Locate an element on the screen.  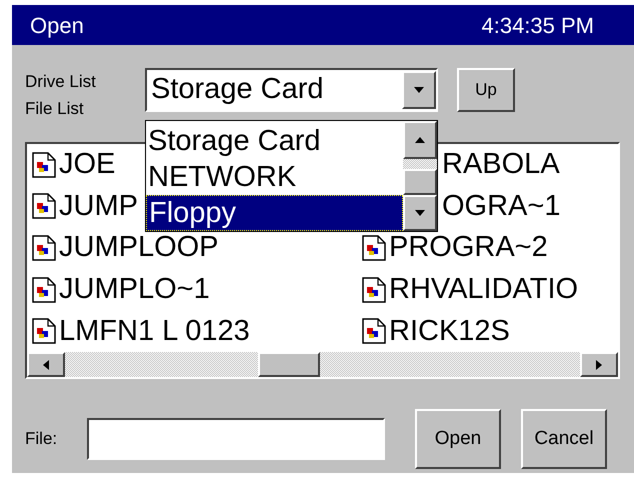
file-label: File: is located at coordinates (41, 439).